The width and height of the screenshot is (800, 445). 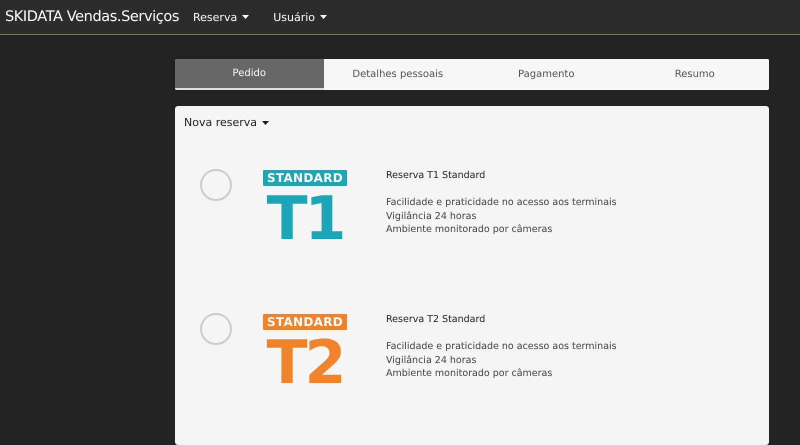 I want to click on step-tab: Pedido, so click(x=249, y=74).